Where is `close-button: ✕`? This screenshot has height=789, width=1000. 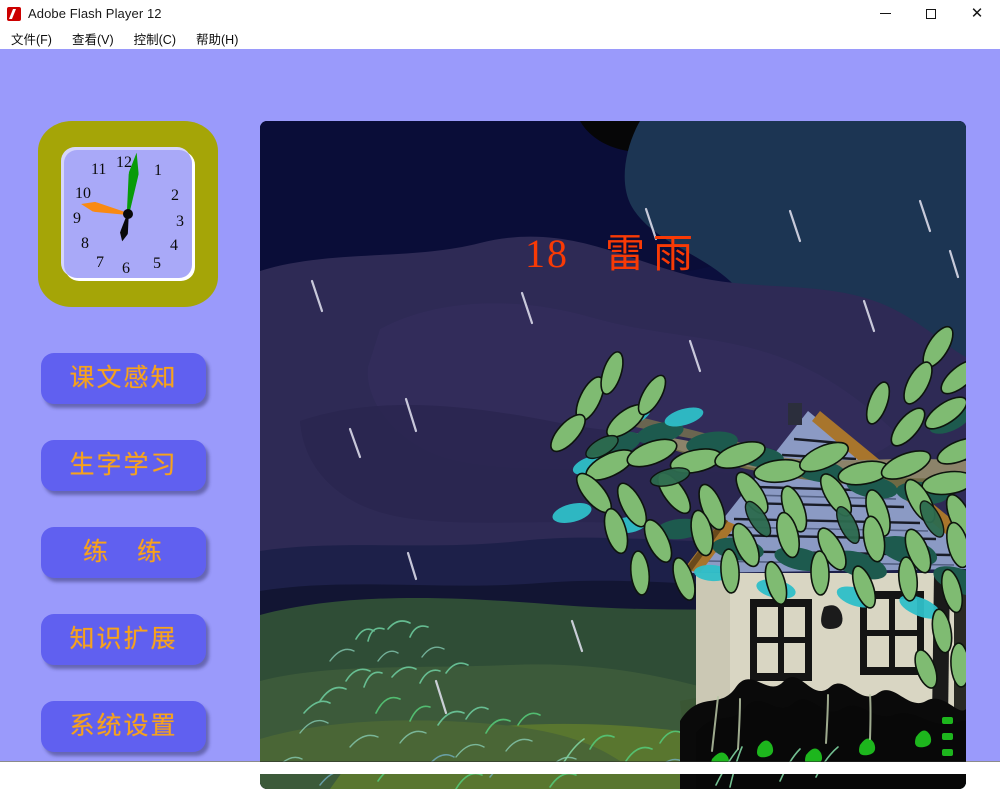 close-button: ✕ is located at coordinates (977, 13).